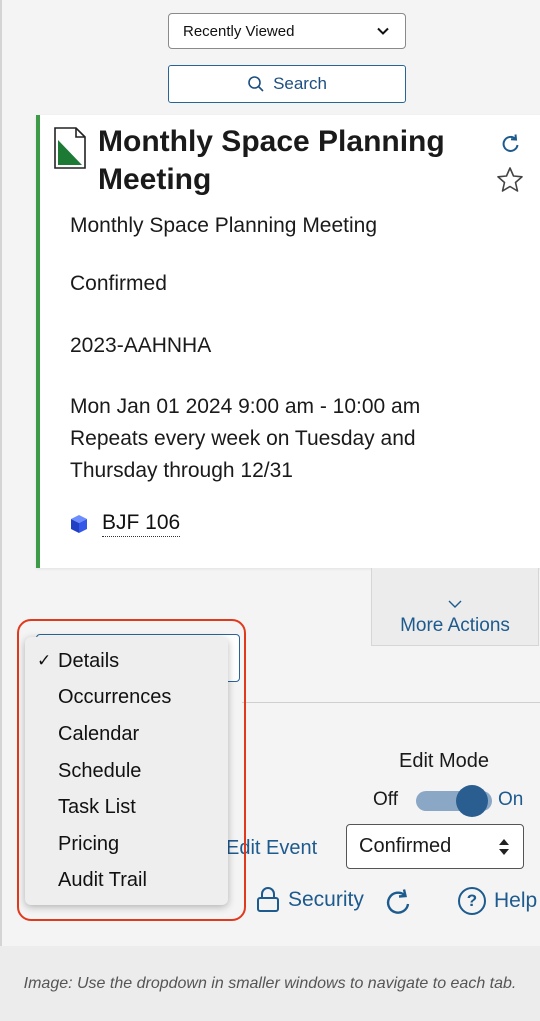 This screenshot has width=540, height=1021. What do you see at coordinates (391, 702) in the screenshot?
I see `divider` at bounding box center [391, 702].